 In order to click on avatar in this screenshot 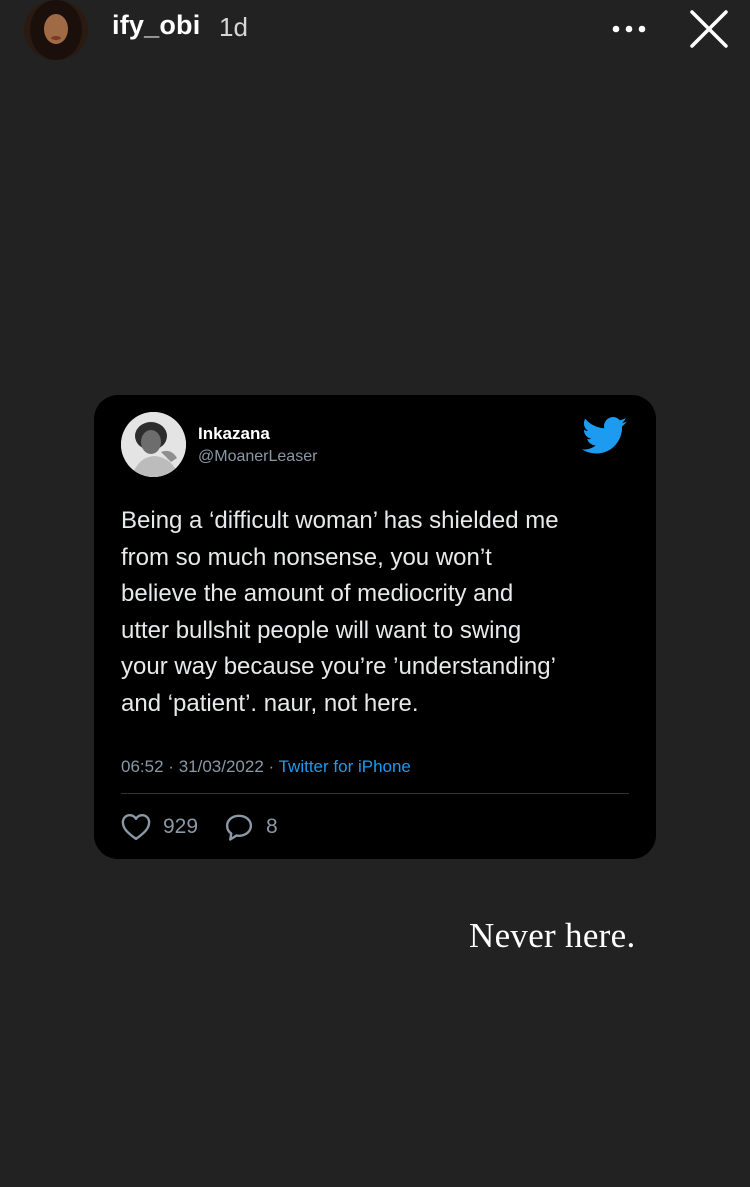, I will do `click(56, 30)`.